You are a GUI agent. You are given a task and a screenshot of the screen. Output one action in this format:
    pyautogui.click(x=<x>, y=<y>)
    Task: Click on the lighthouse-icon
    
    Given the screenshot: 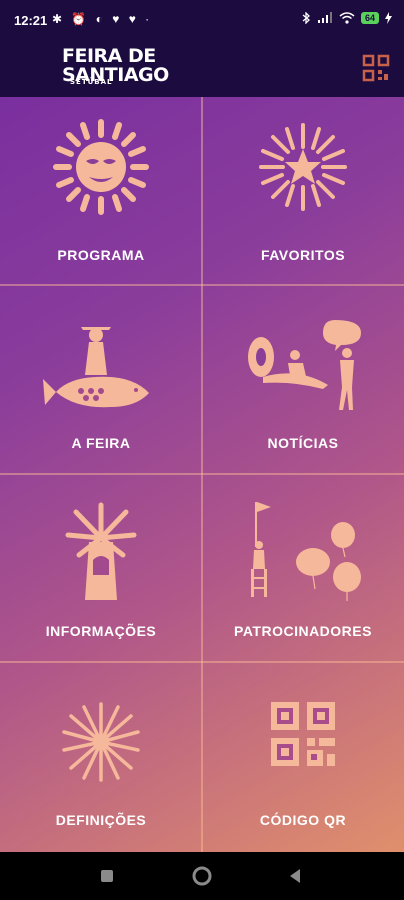 What is the action you would take?
    pyautogui.click(x=101, y=551)
    